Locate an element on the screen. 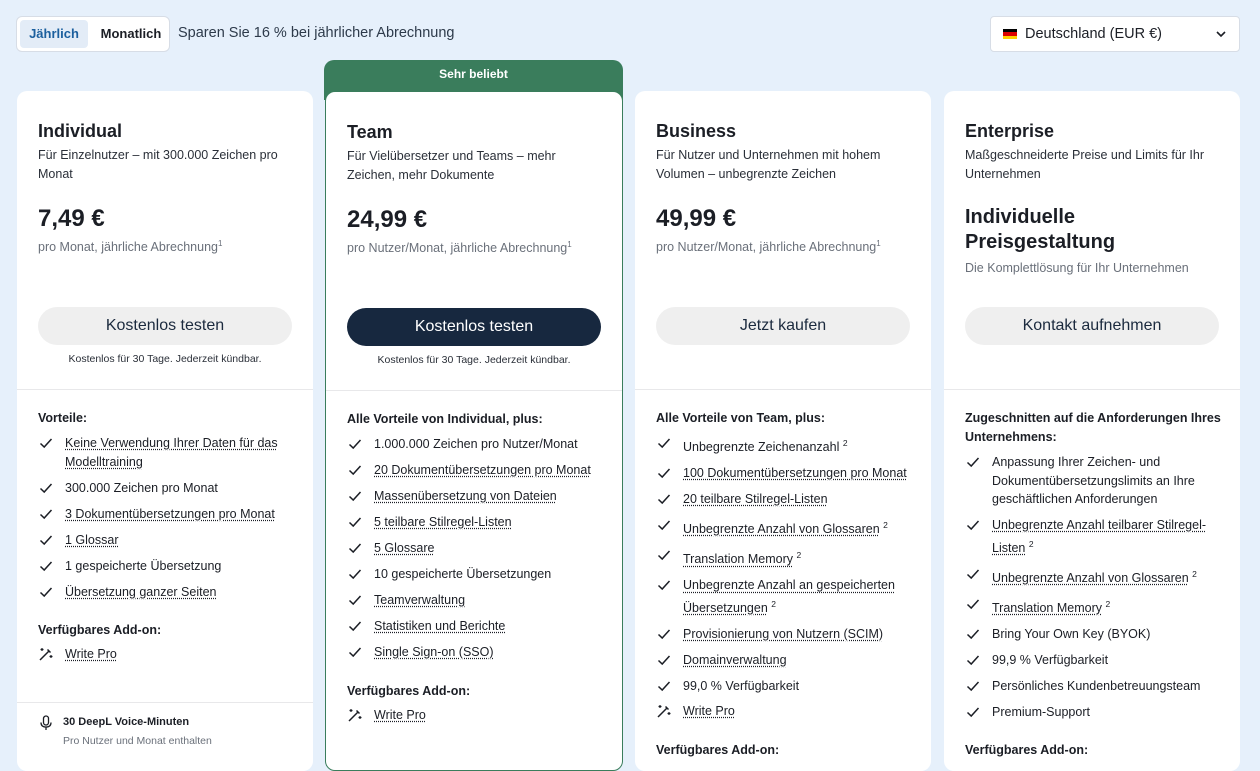  monthly-toggle-button: Monatlich is located at coordinates (131, 34).